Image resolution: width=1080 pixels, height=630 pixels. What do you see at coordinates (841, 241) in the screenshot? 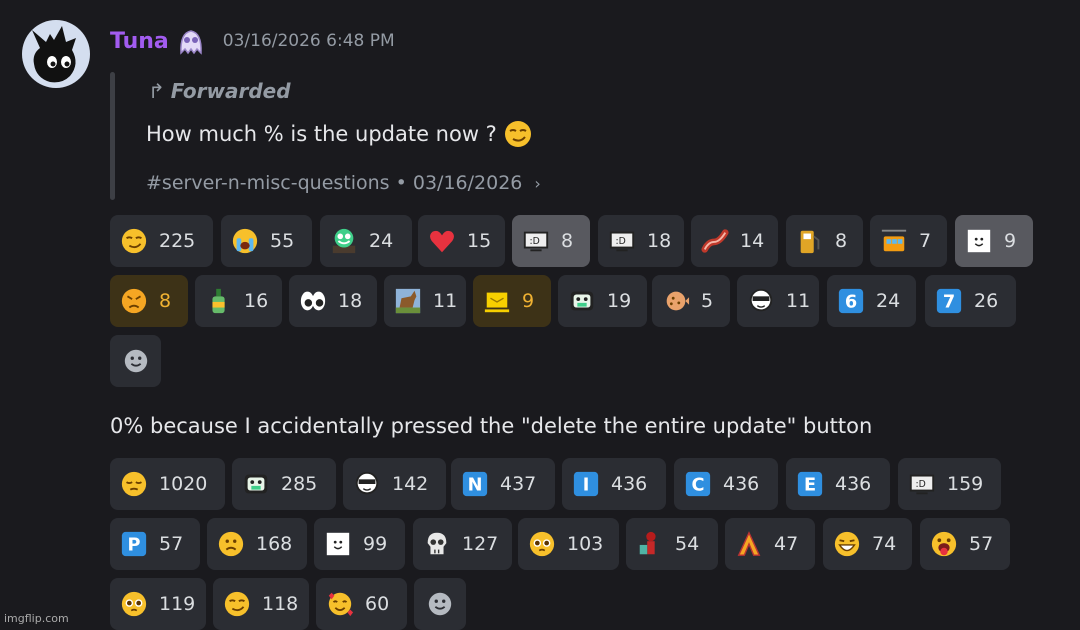
I see `reaction-count: 8` at bounding box center [841, 241].